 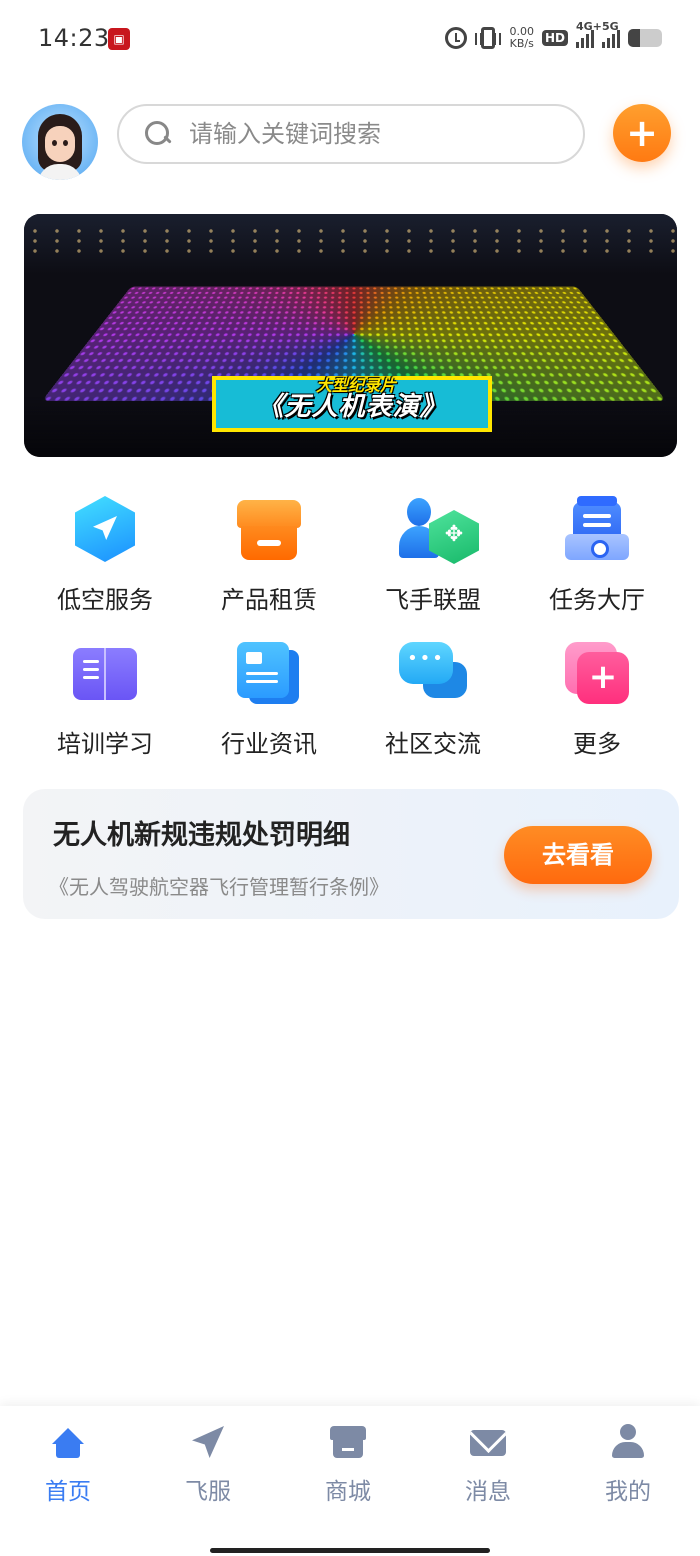 What do you see at coordinates (628, 1469) in the screenshot?
I see `tab-profile: 我的` at bounding box center [628, 1469].